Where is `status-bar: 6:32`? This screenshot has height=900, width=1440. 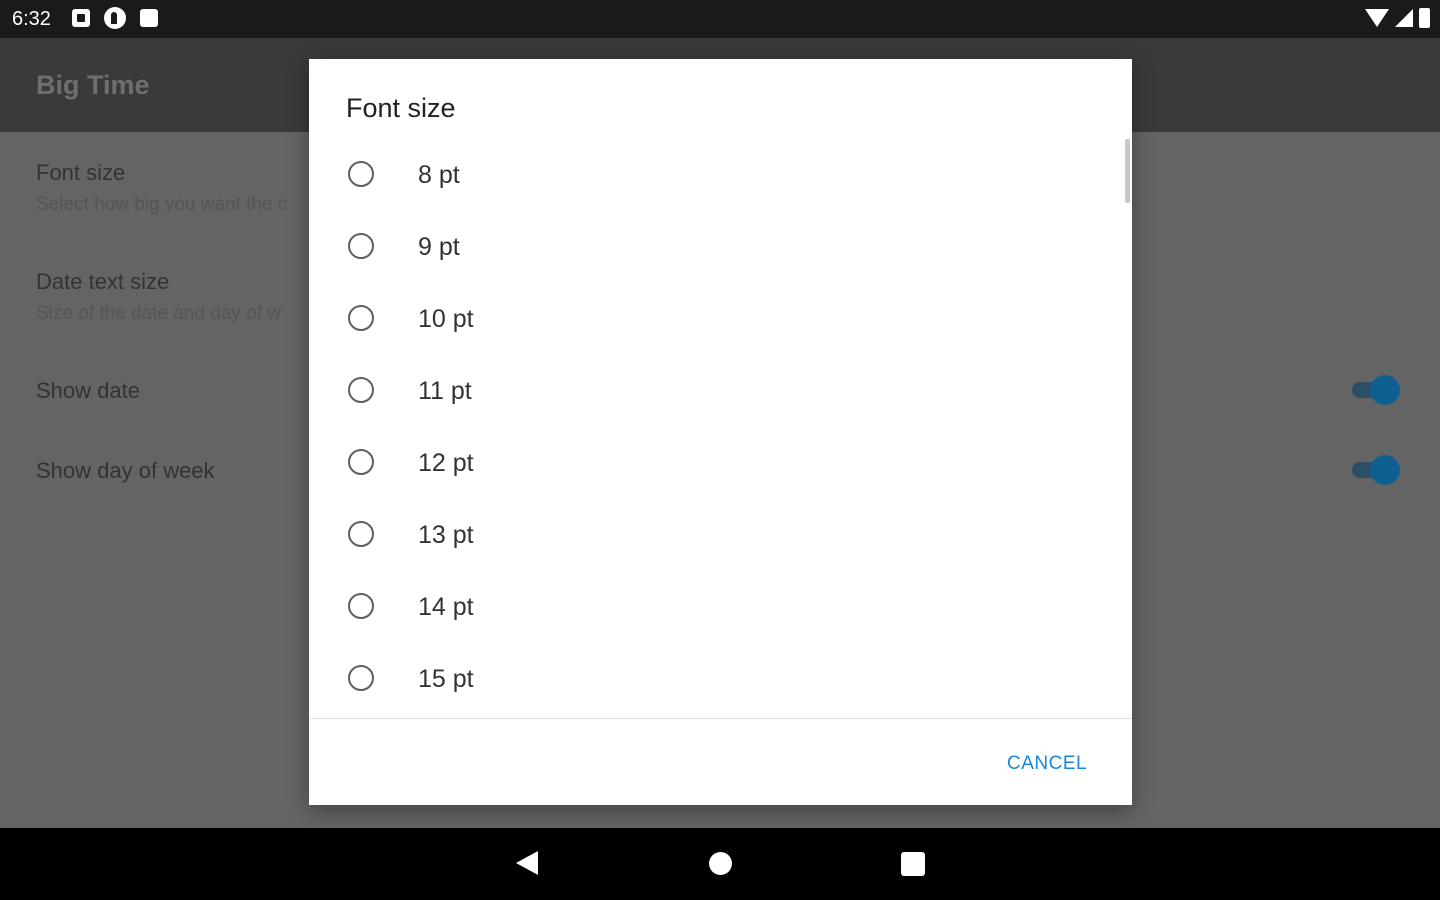
status-bar: 6:32 is located at coordinates (720, 19).